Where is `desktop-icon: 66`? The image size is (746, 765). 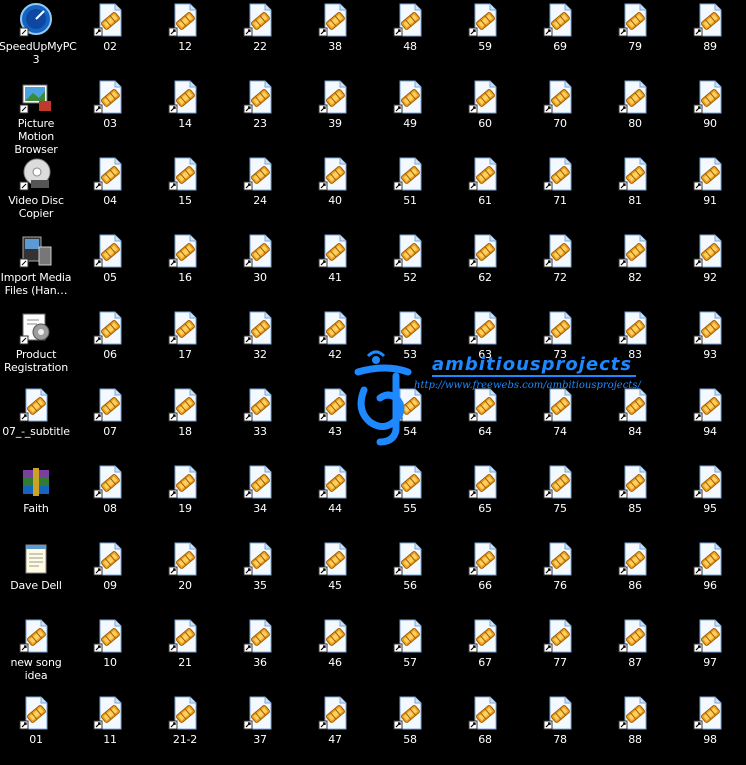 desktop-icon: 66 is located at coordinates (485, 576).